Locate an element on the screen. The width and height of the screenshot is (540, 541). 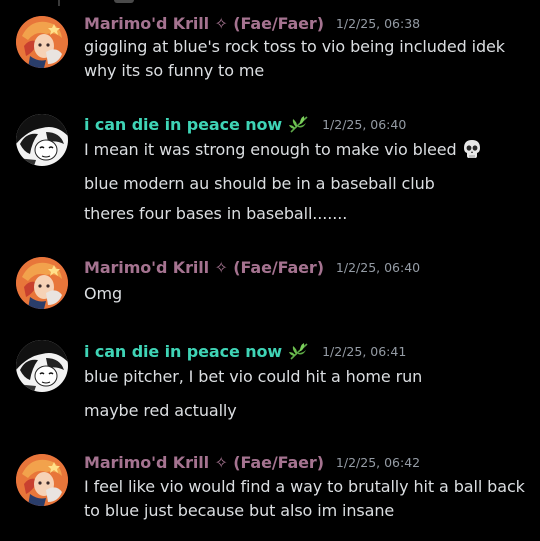
timestamp: 1/2/25, 06:41 is located at coordinates (364, 351).